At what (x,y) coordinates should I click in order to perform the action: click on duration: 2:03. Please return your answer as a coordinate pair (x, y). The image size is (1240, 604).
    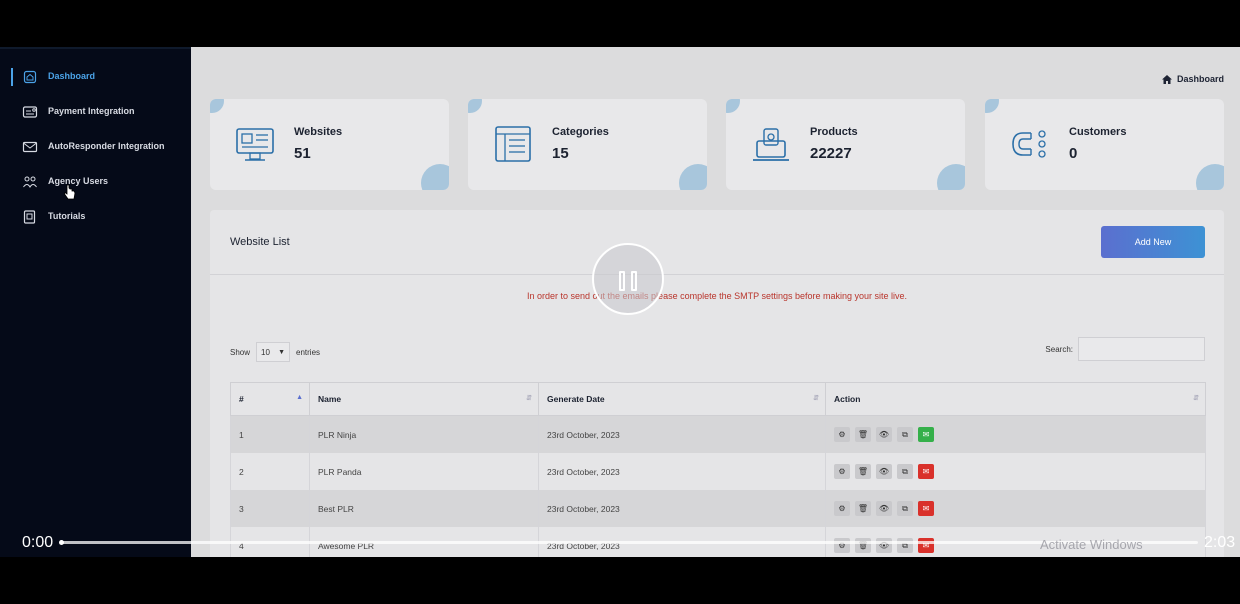
    Looking at the image, I should click on (1220, 542).